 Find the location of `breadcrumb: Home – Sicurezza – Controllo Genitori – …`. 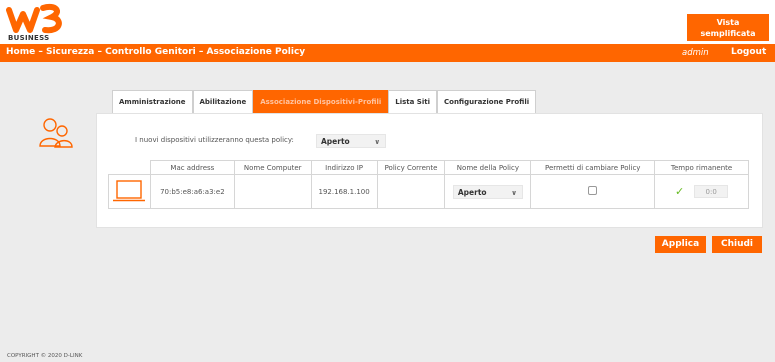

breadcrumb: Home – Sicurezza – Controllo Genitori – … is located at coordinates (156, 52).